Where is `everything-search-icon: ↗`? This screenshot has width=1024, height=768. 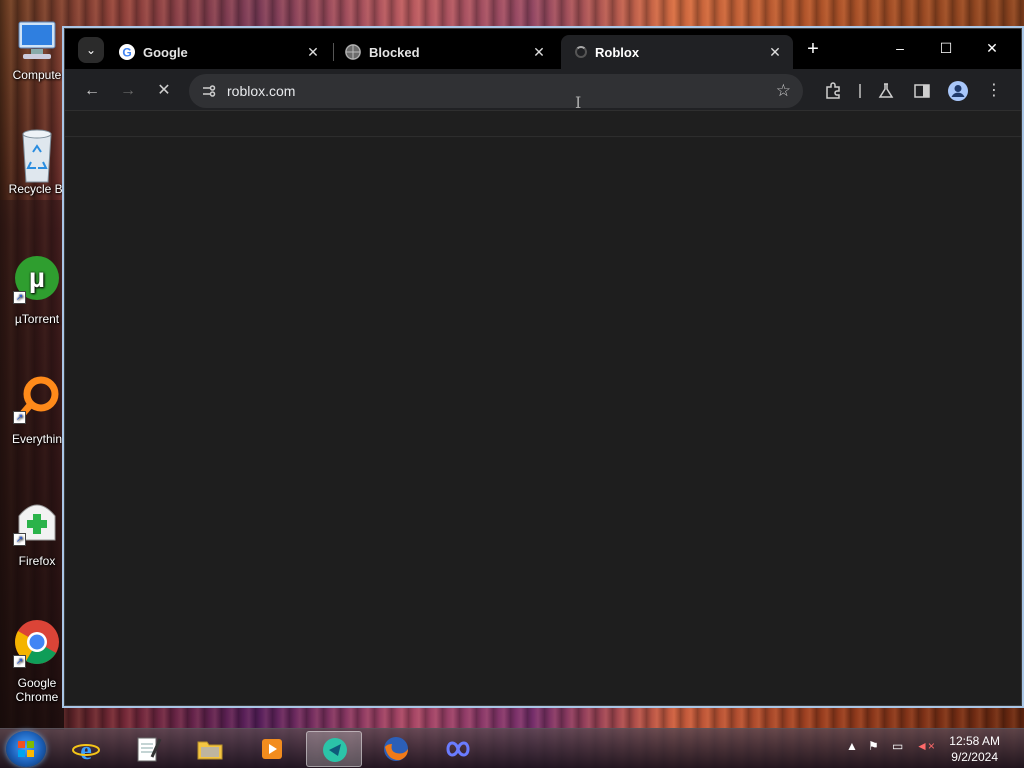
everything-search-icon: ↗ is located at coordinates (37, 399).